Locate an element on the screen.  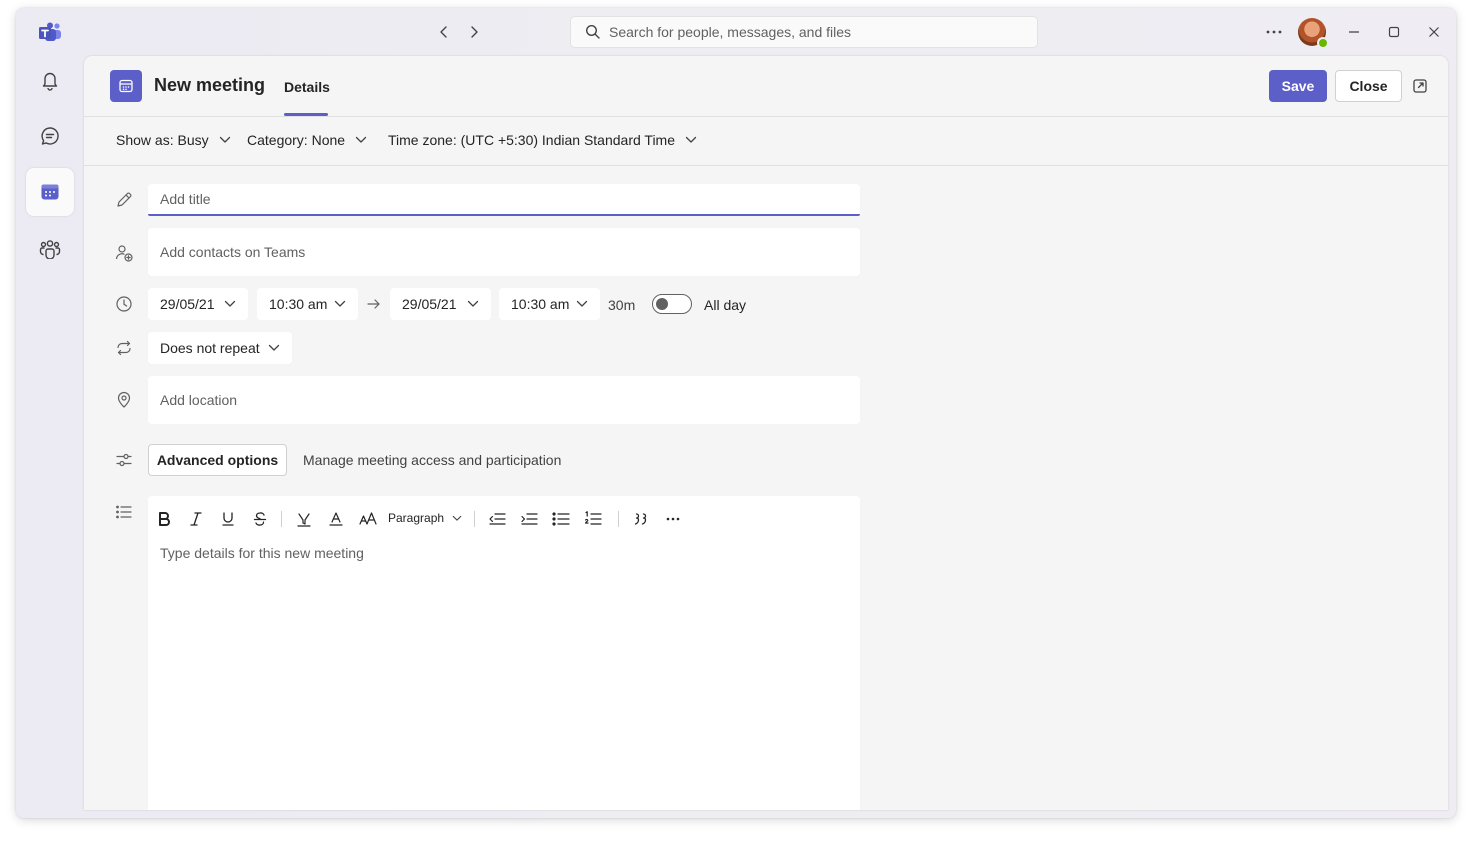
category-label: Category: None is located at coordinates (296, 140).